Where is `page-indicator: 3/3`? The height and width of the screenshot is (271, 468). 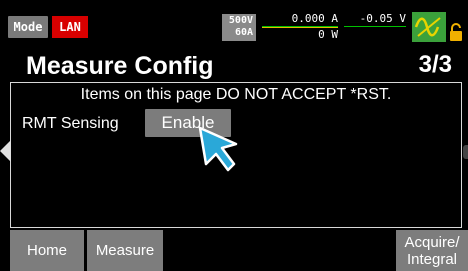 page-indicator: 3/3 is located at coordinates (435, 64).